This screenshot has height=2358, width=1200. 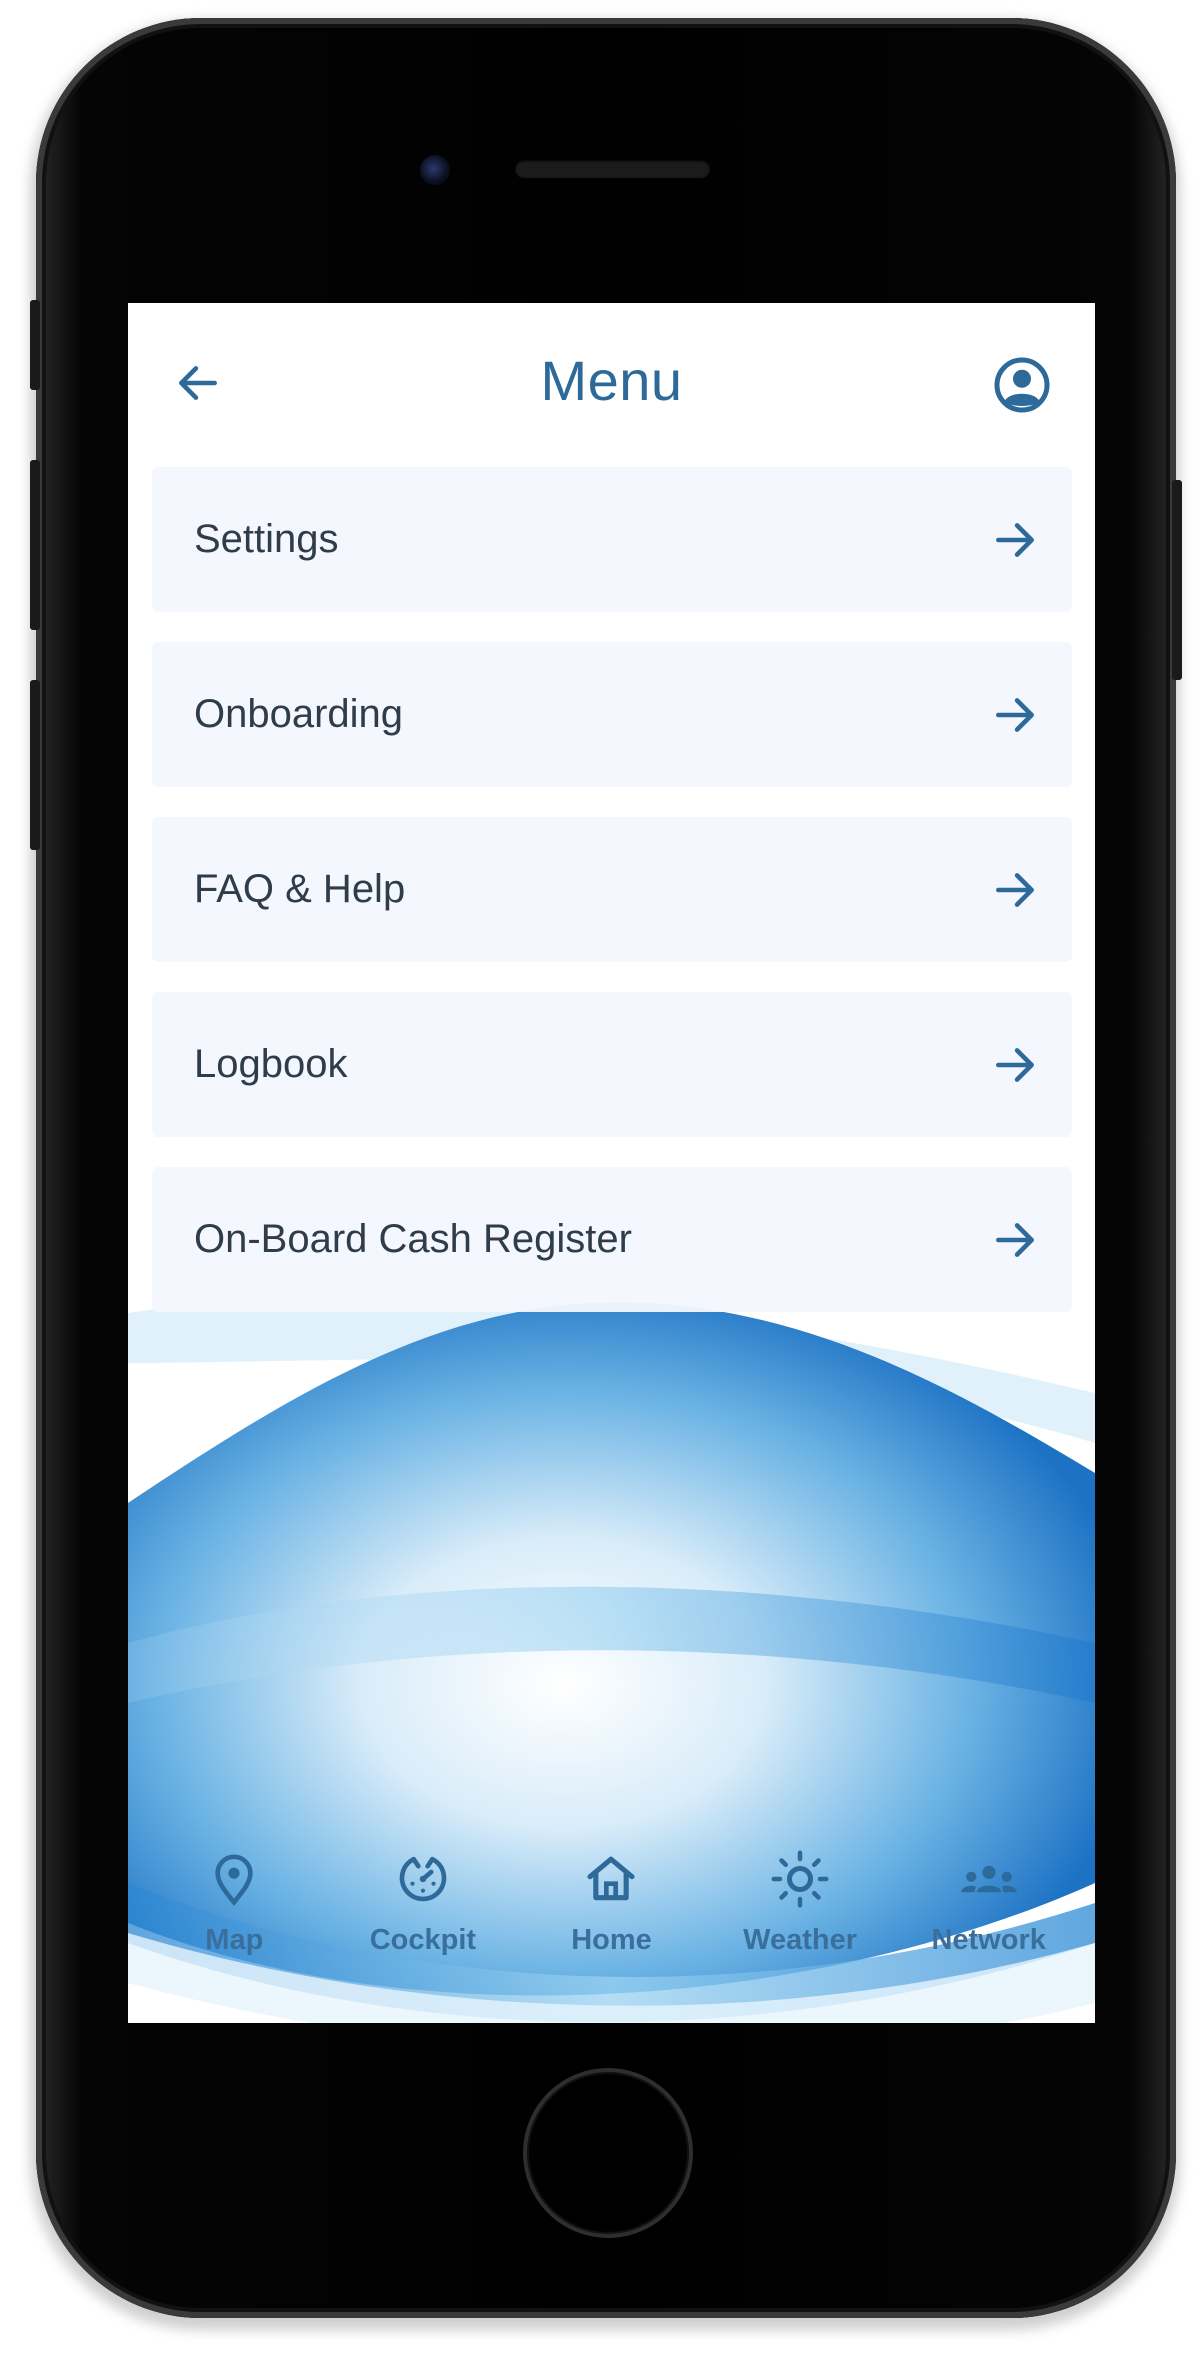 I want to click on home-icon, so click(x=611, y=1879).